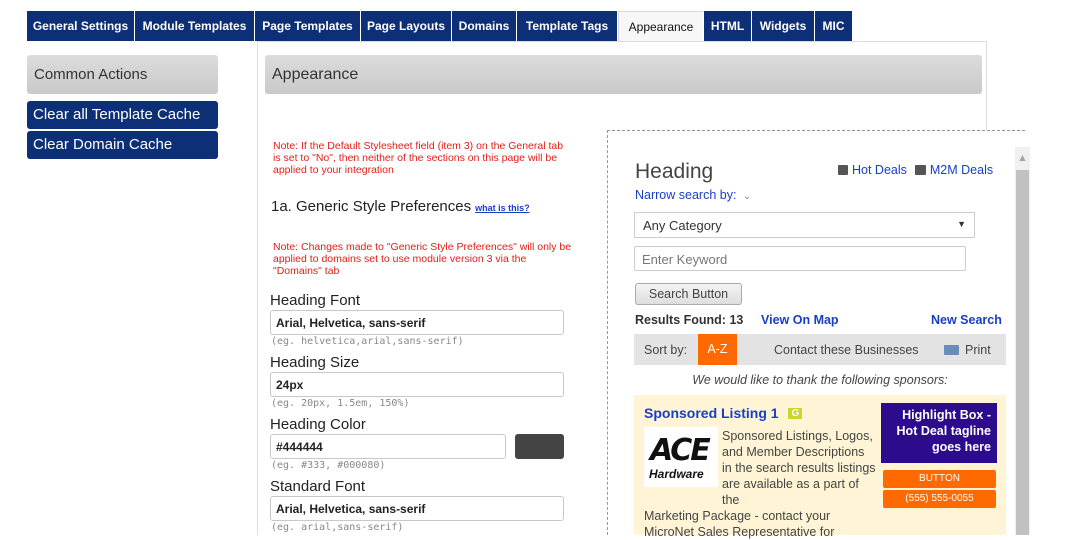 The width and height of the screenshot is (1071, 540). Describe the element at coordinates (846, 350) in the screenshot. I see `contact-businesses-link: Contact these Businesses` at that location.